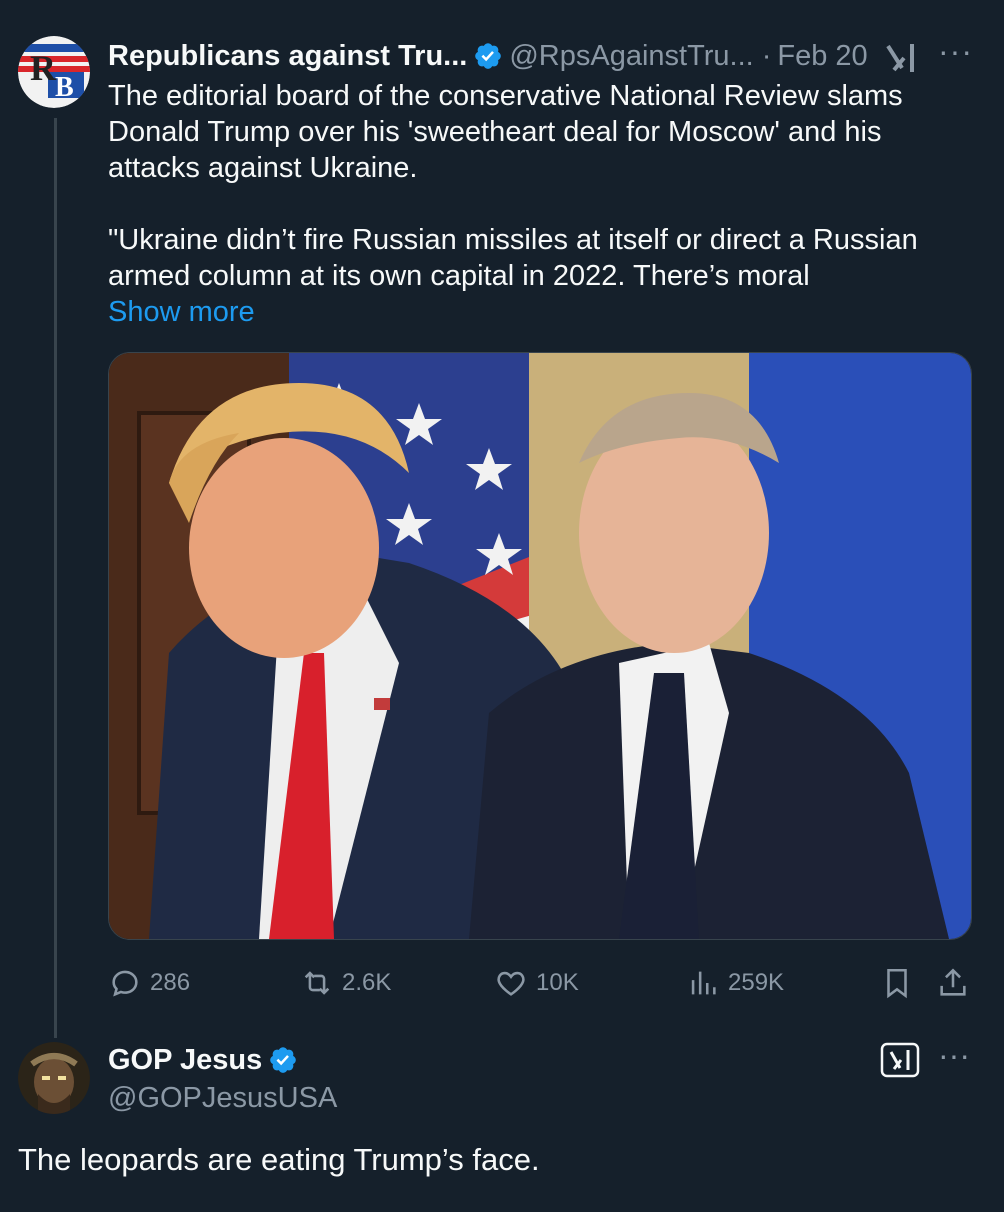 The height and width of the screenshot is (1212, 1004). I want to click on reply-icon, so click(125, 983).